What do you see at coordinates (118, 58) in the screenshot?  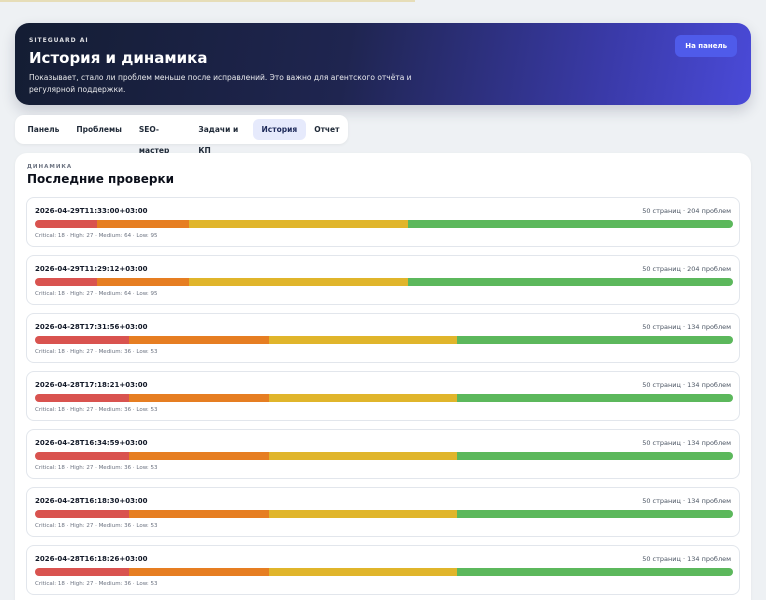 I see `page-title: История и динамика` at bounding box center [118, 58].